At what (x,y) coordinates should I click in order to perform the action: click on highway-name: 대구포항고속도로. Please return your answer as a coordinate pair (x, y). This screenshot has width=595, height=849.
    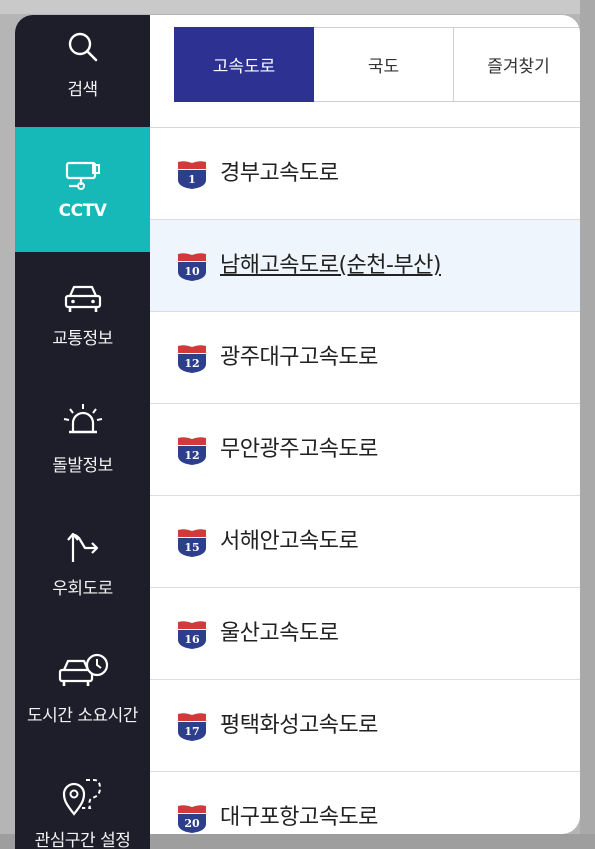
    Looking at the image, I should click on (299, 817).